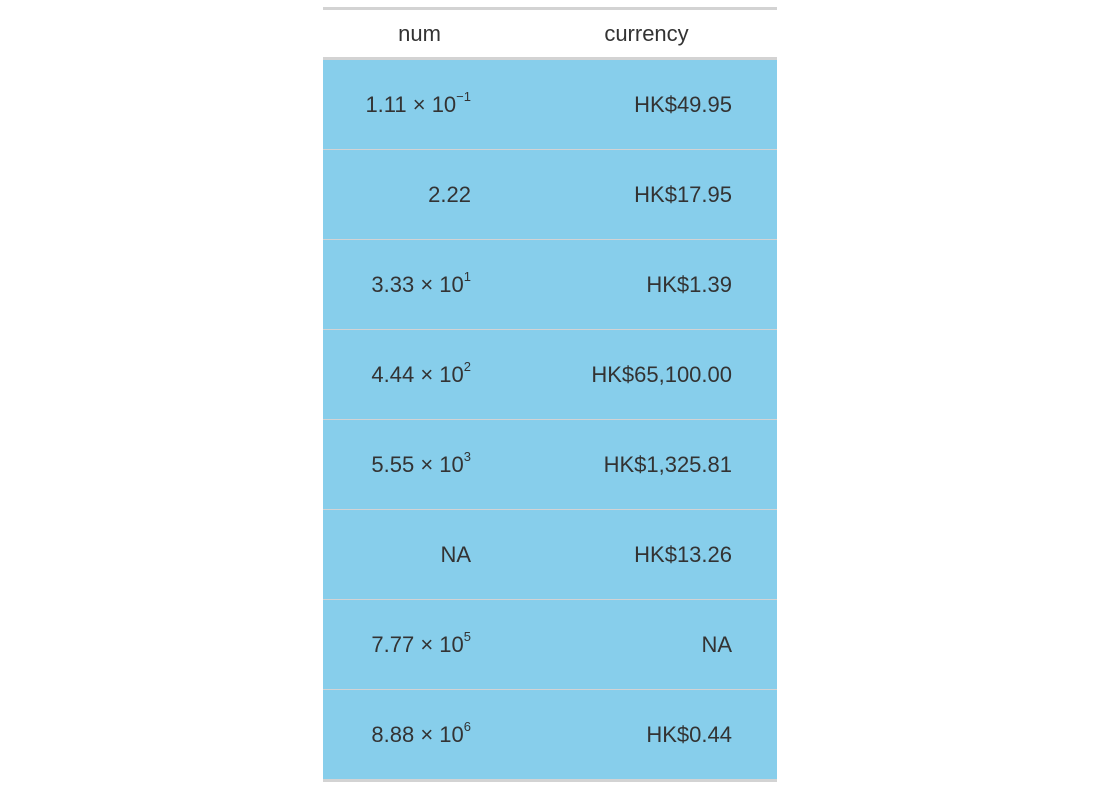 The image size is (1100, 791). Describe the element at coordinates (467, 366) in the screenshot. I see `num-exponent: 2` at that location.